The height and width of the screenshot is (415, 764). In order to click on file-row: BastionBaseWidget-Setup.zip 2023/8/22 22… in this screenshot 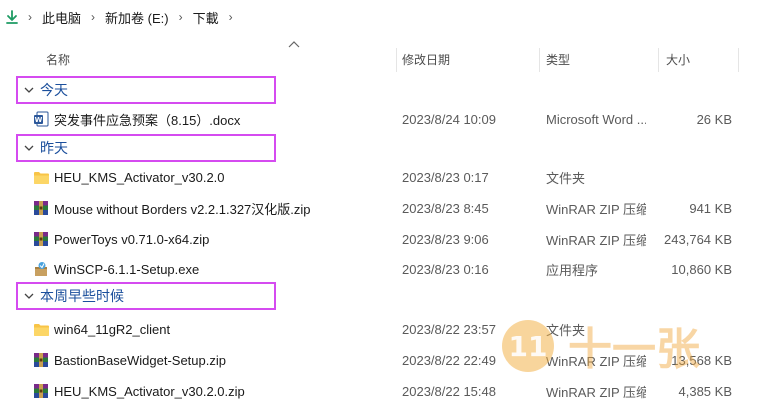, I will do `click(382, 360)`.